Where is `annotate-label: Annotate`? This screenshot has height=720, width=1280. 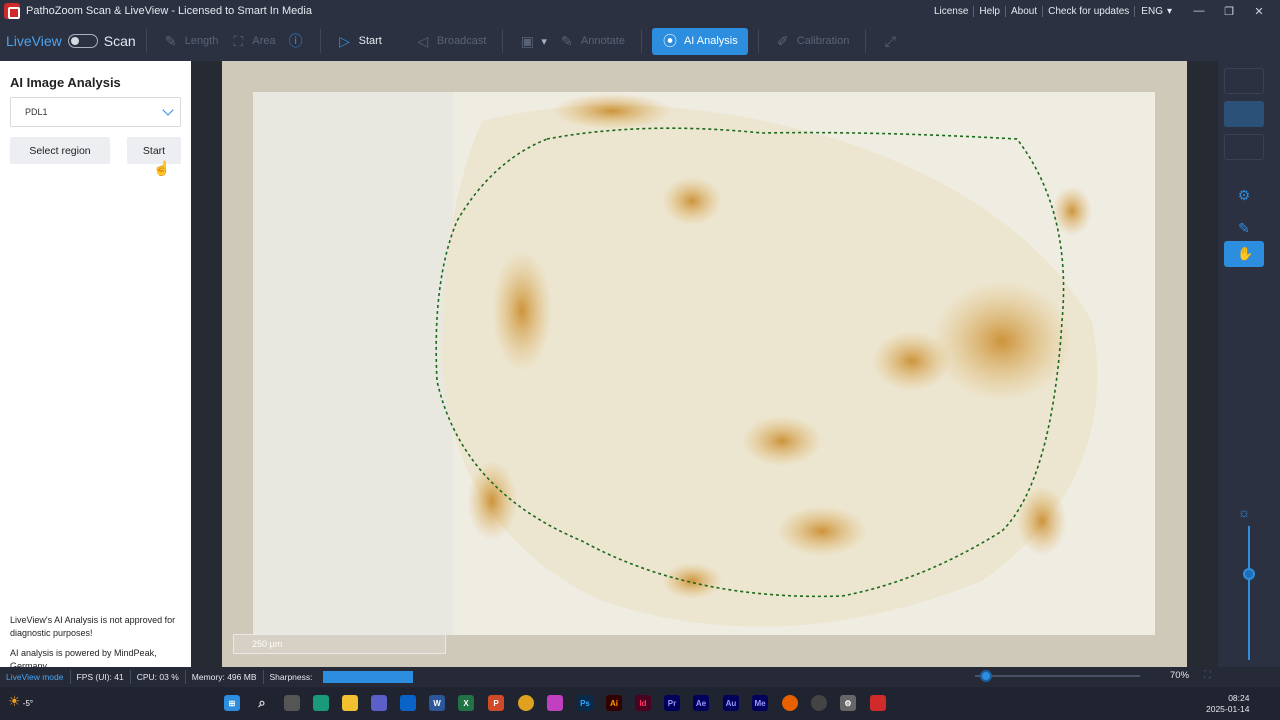 annotate-label: Annotate is located at coordinates (602, 41).